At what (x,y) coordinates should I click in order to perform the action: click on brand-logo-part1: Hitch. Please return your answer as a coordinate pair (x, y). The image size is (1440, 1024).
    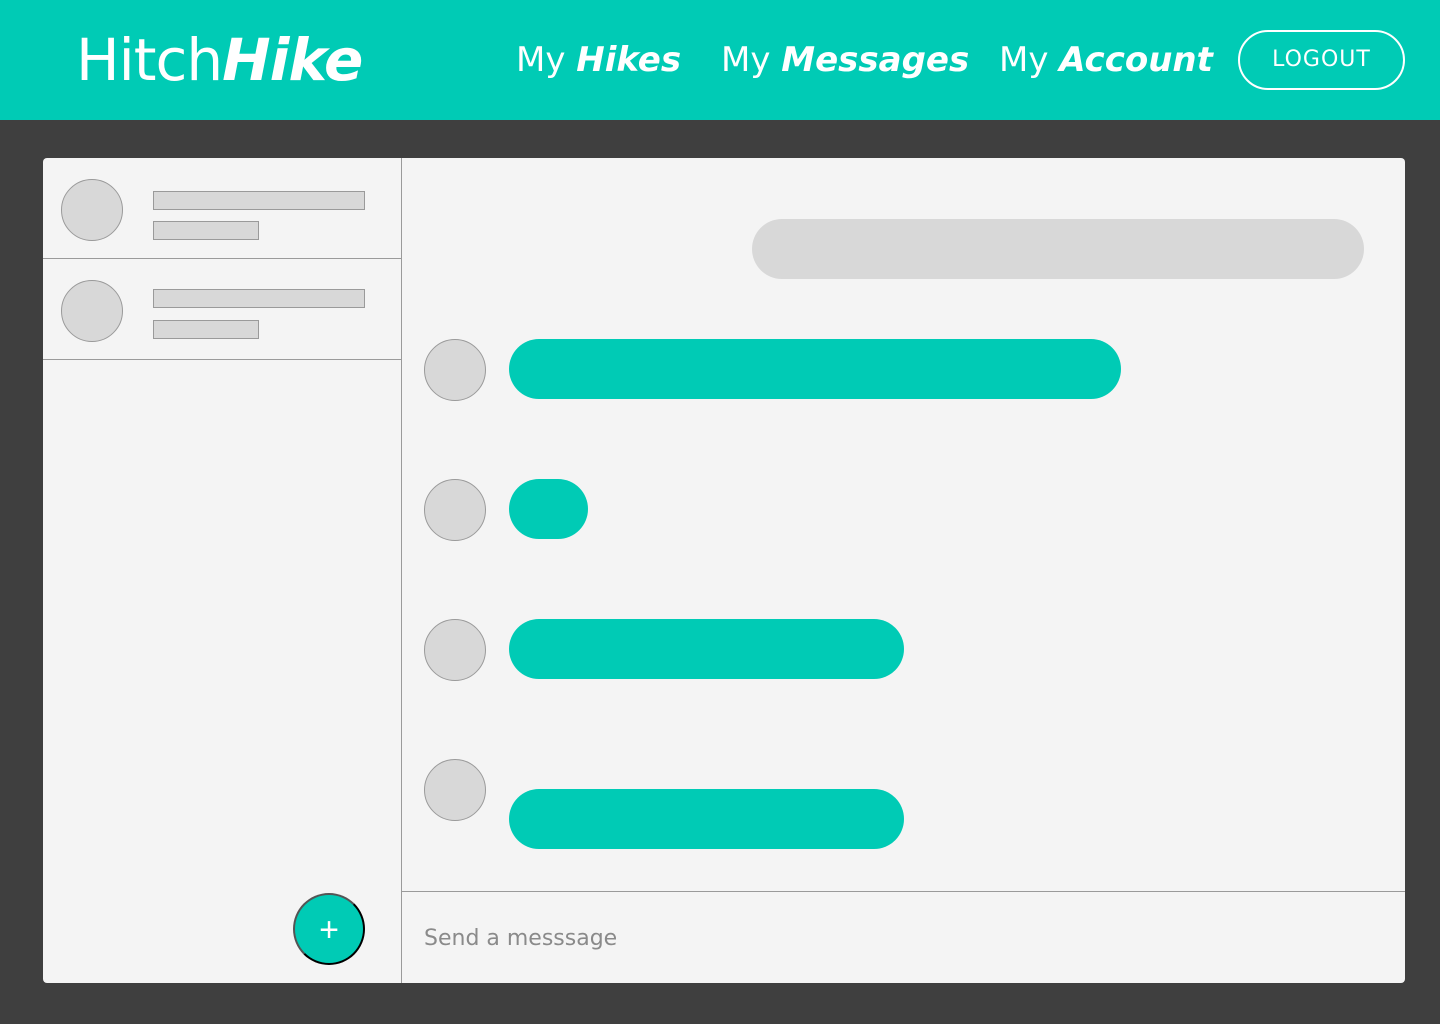
    Looking at the image, I should click on (149, 60).